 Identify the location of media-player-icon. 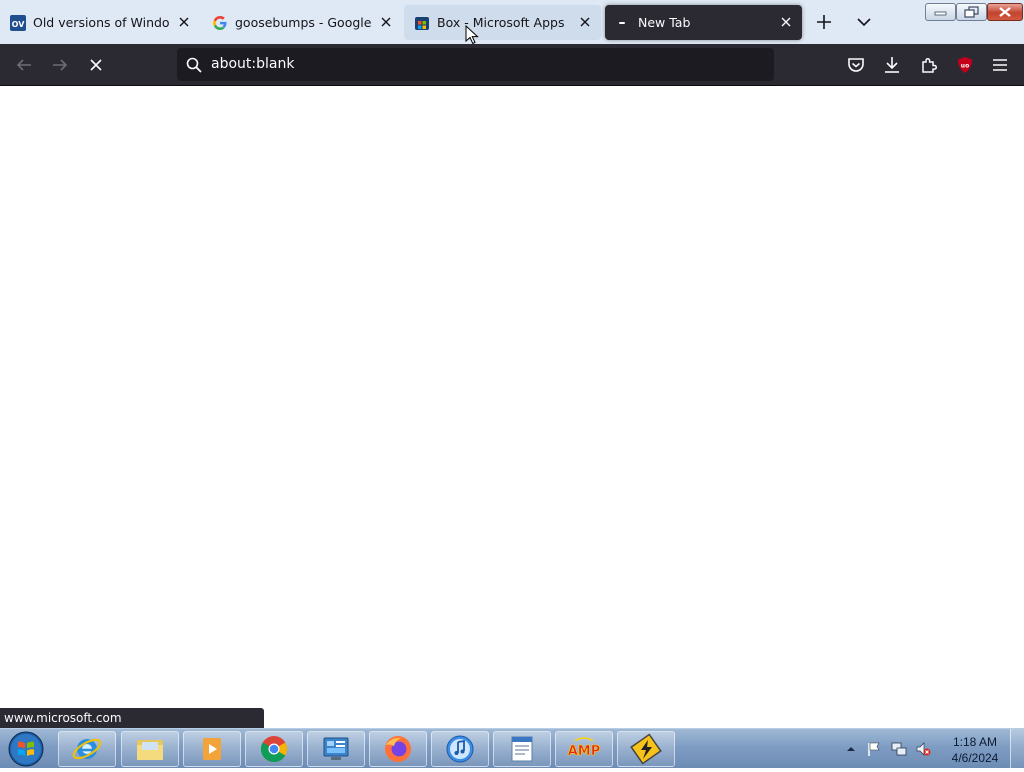
(212, 749).